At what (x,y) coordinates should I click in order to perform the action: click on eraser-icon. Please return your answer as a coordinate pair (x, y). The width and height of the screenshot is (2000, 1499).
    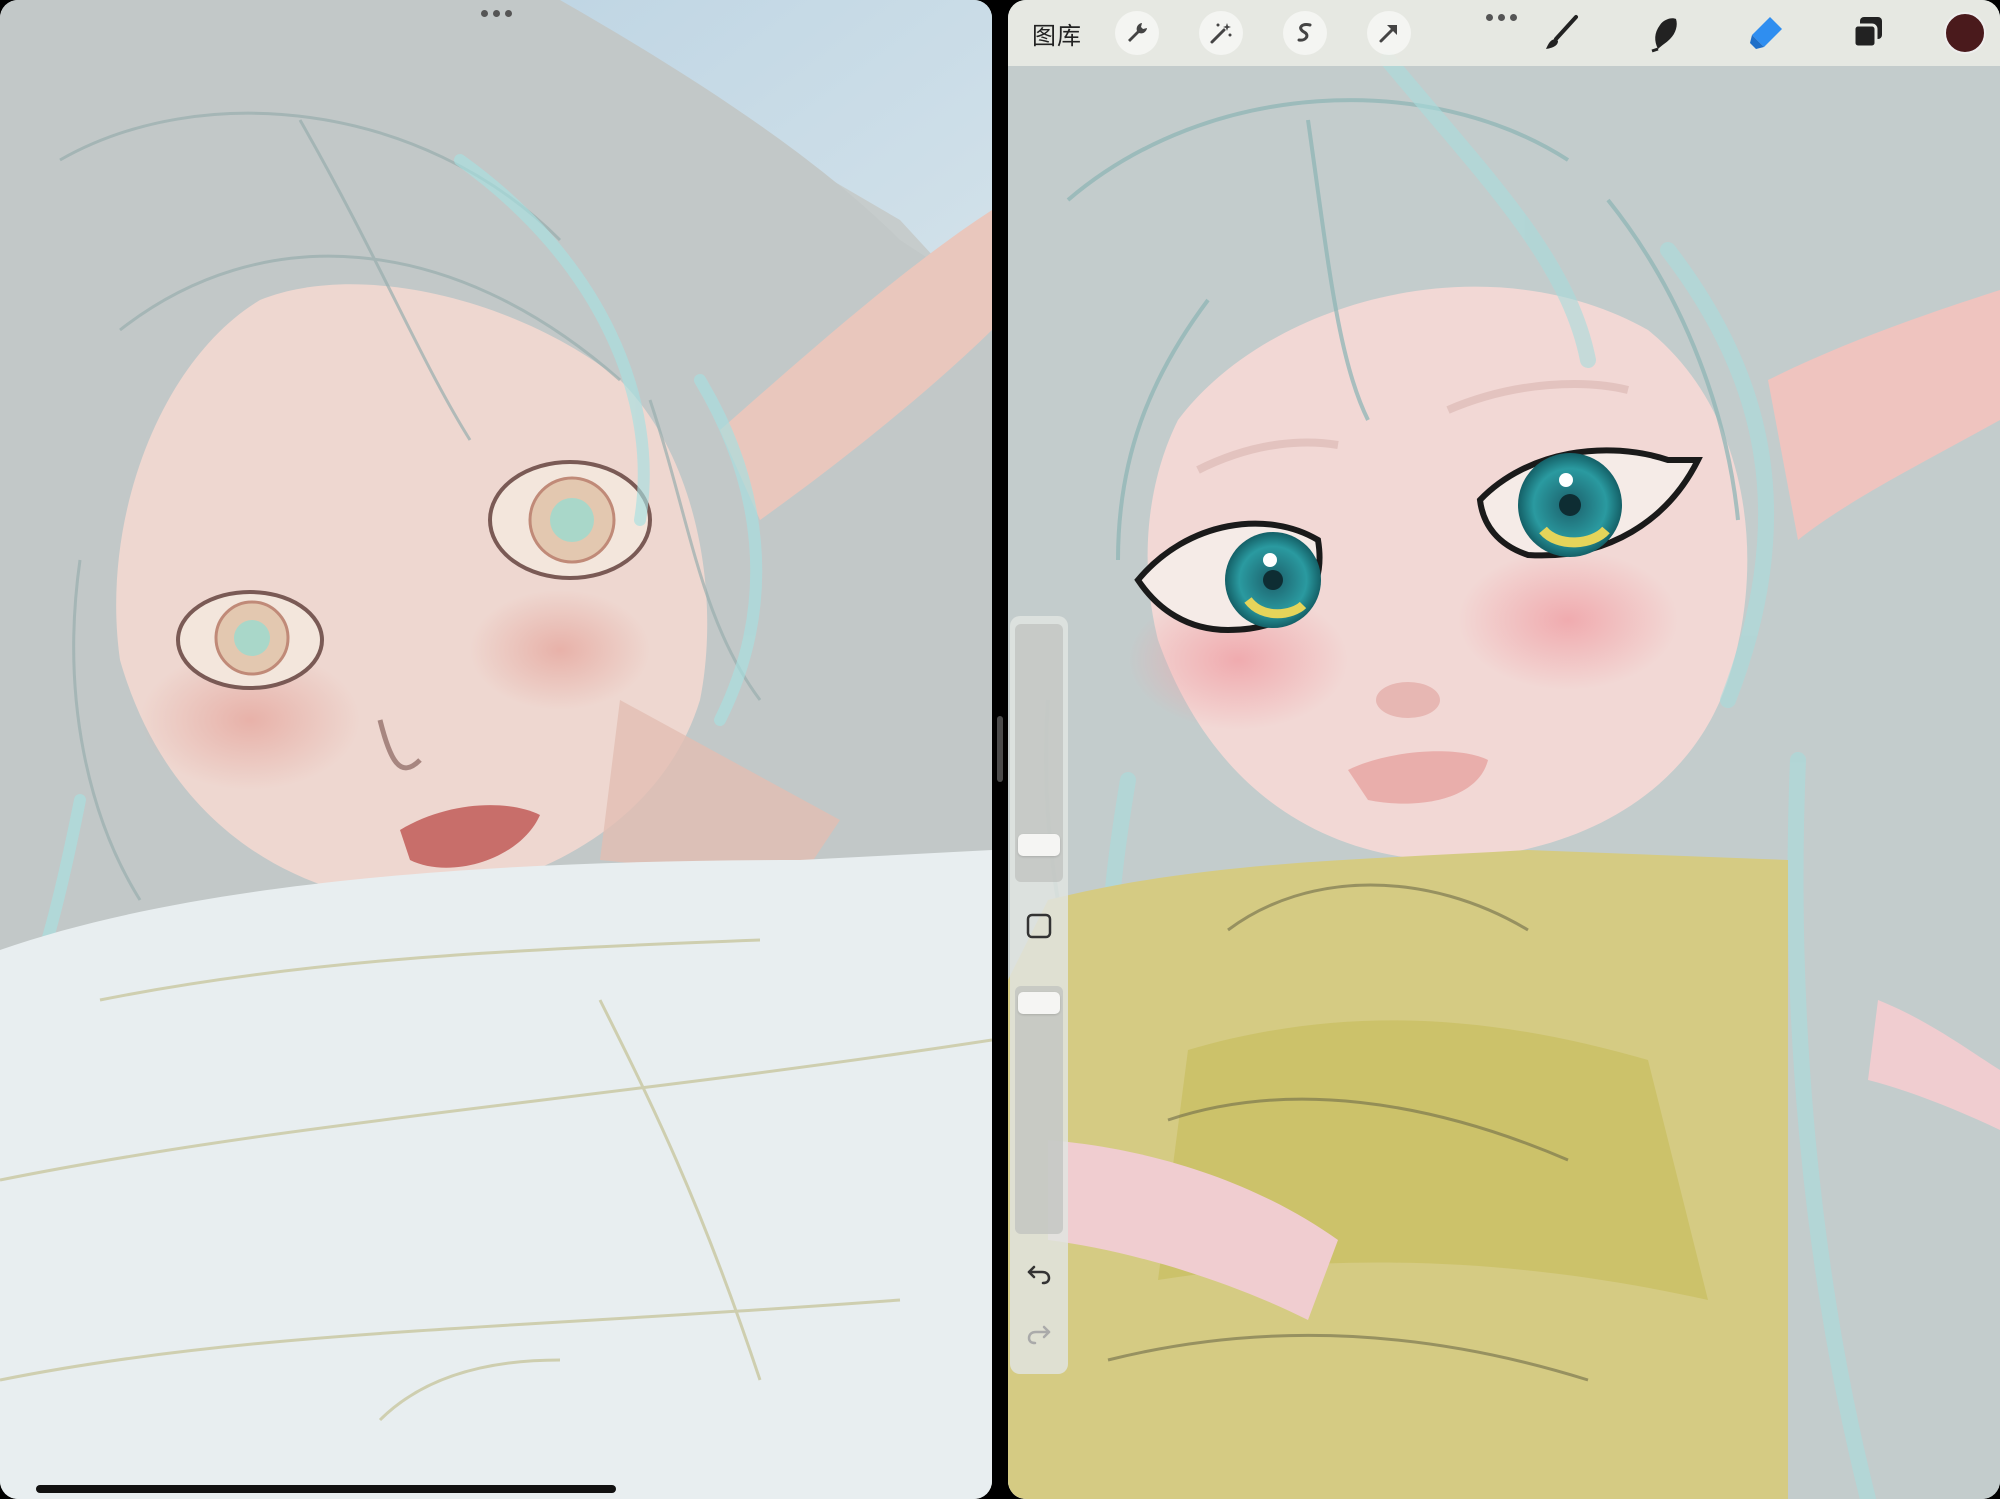
    Looking at the image, I should click on (1766, 33).